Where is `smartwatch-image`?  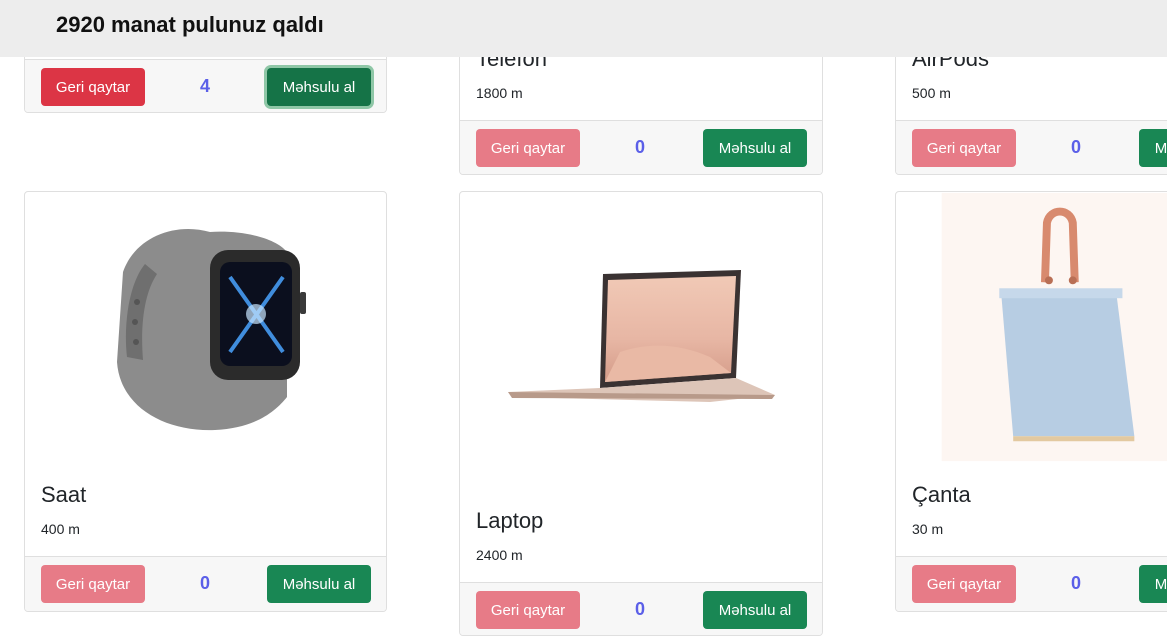
smartwatch-image is located at coordinates (211, 329).